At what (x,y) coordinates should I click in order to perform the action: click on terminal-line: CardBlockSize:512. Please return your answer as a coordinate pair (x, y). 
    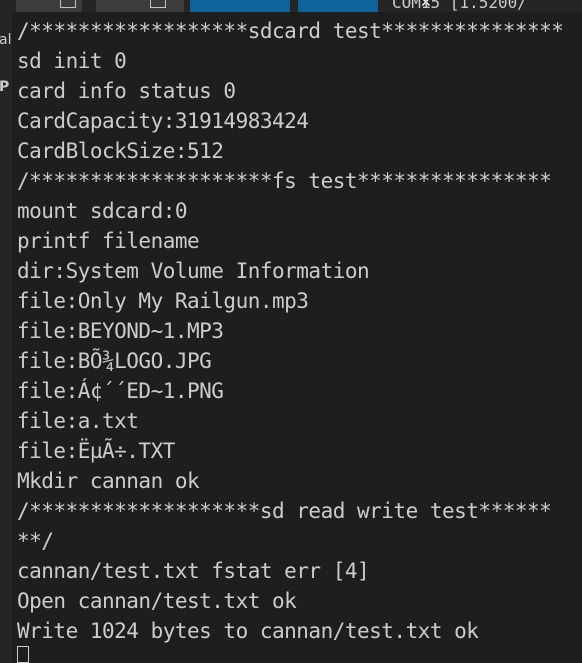
    Looking at the image, I should click on (120, 151).